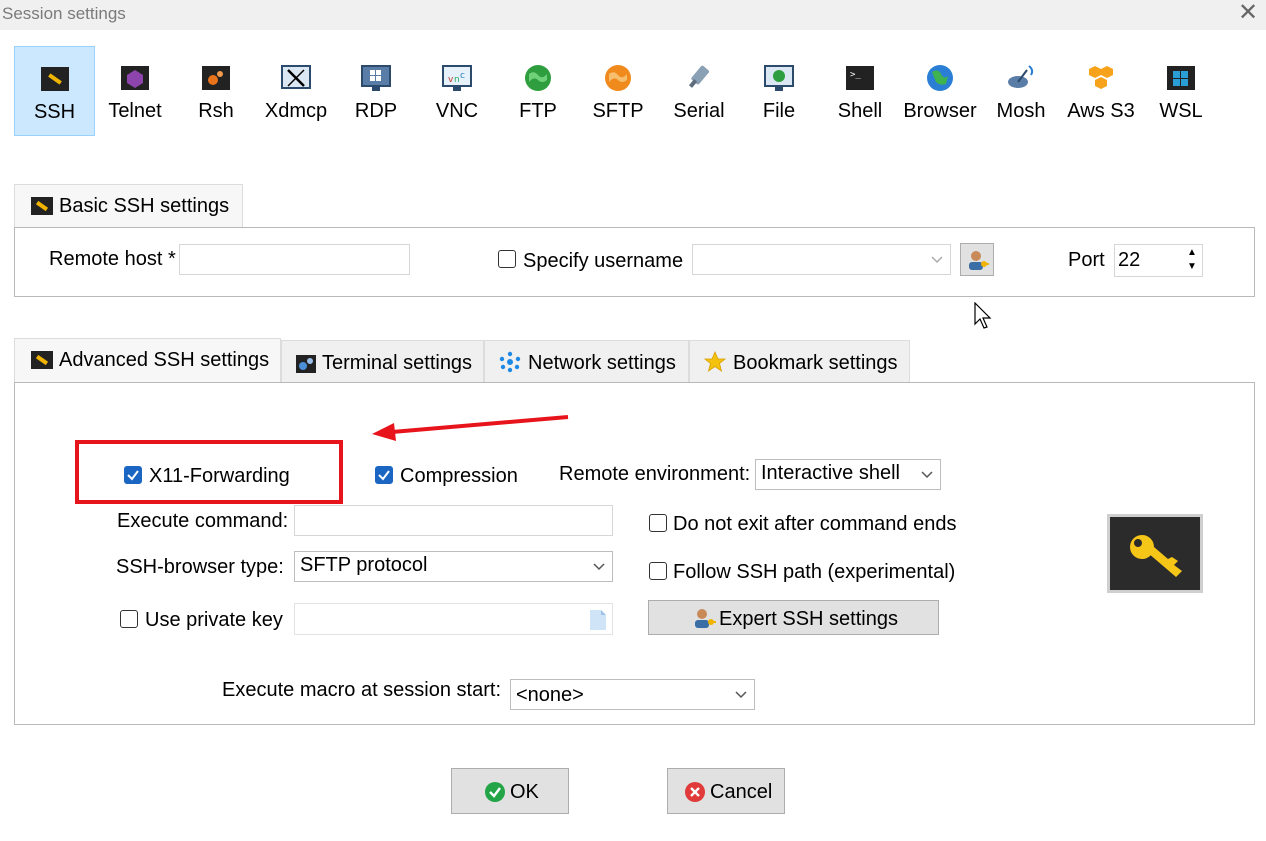 The height and width of the screenshot is (841, 1266). What do you see at coordinates (821, 259) in the screenshot?
I see `username-dropdown` at bounding box center [821, 259].